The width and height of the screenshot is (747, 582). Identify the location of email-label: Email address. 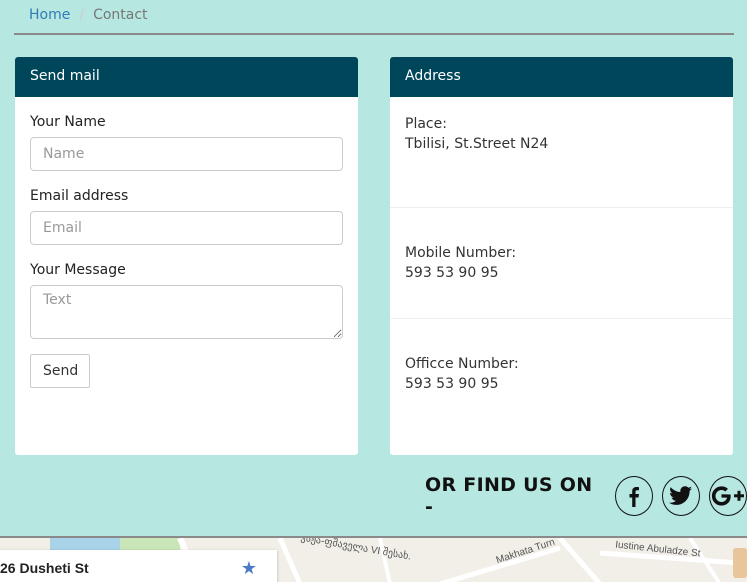
(79, 196).